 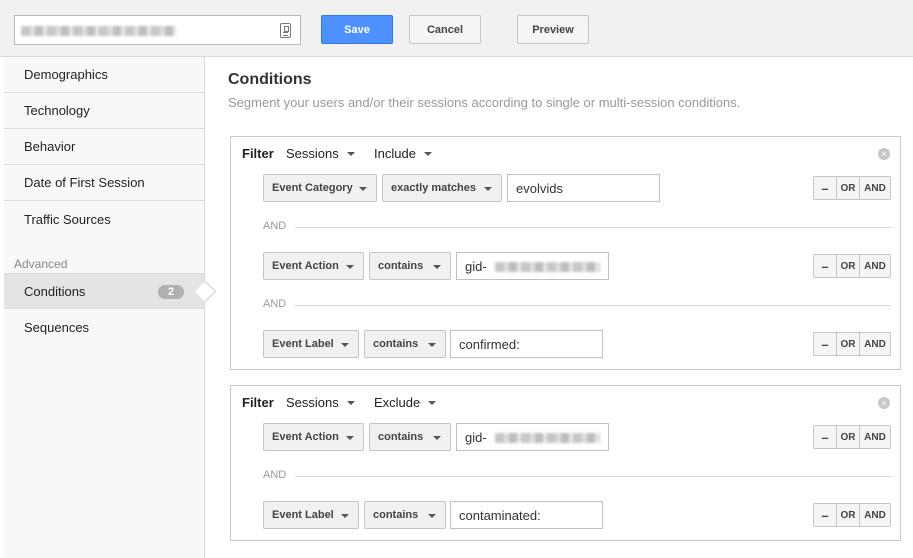 What do you see at coordinates (312, 188) in the screenshot?
I see `dimension-value: Event Category` at bounding box center [312, 188].